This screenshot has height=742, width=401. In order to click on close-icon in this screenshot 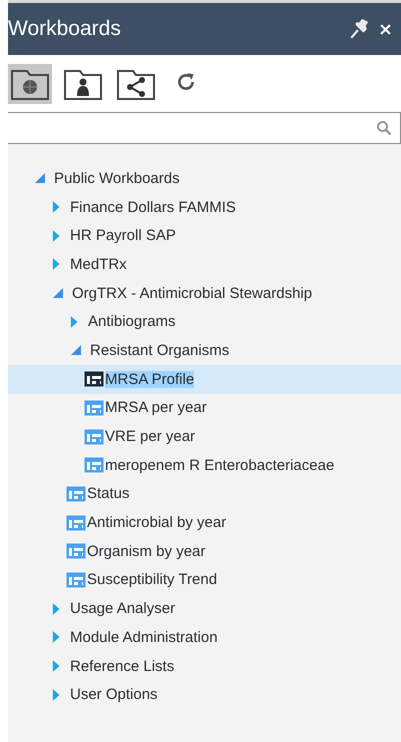, I will do `click(385, 29)`.